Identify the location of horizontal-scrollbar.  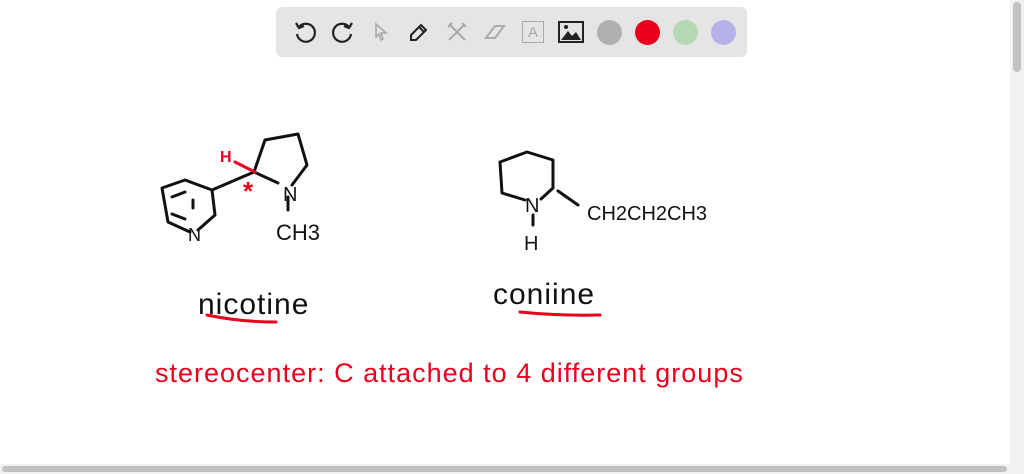
(512, 469).